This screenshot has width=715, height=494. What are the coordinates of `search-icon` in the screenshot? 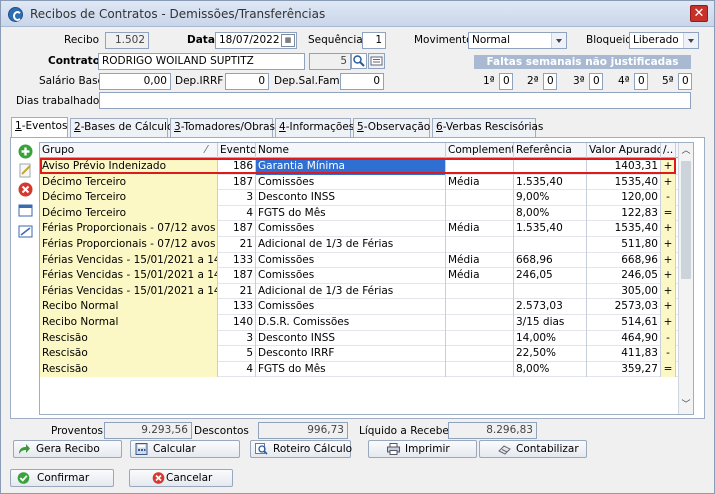 It's located at (359, 61).